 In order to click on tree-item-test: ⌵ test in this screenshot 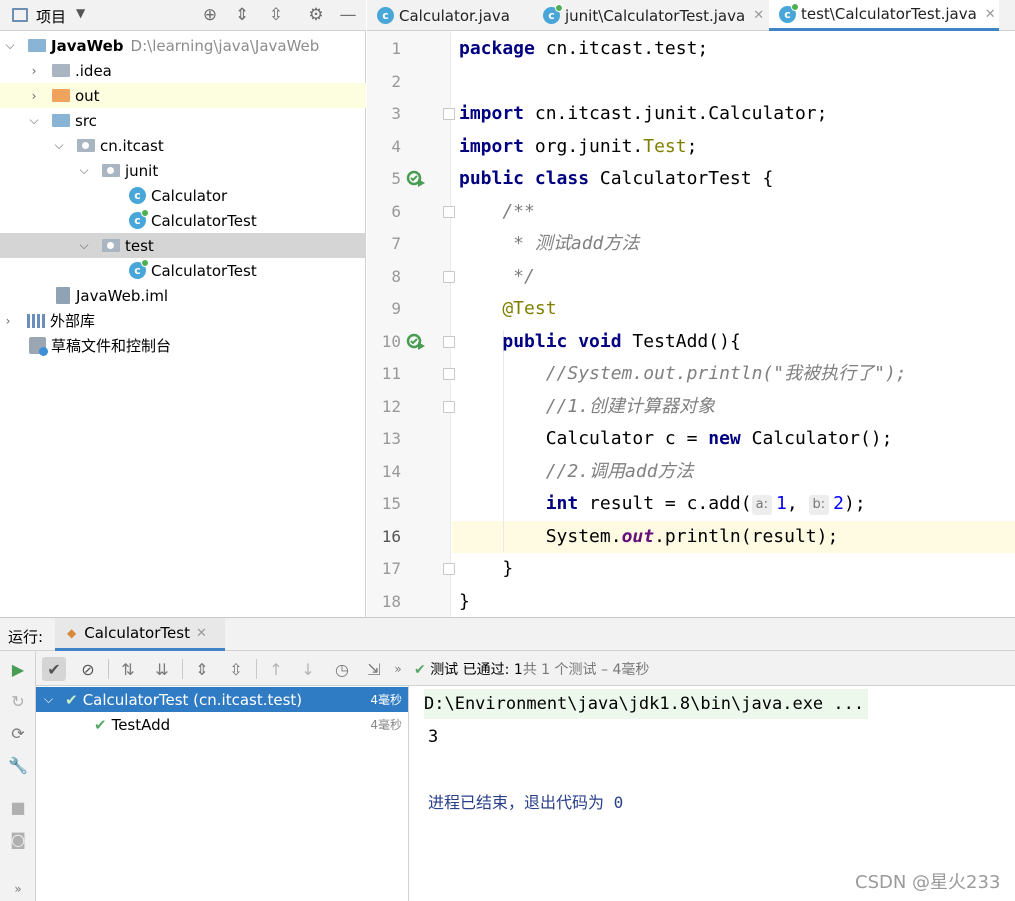, I will do `click(183, 245)`.